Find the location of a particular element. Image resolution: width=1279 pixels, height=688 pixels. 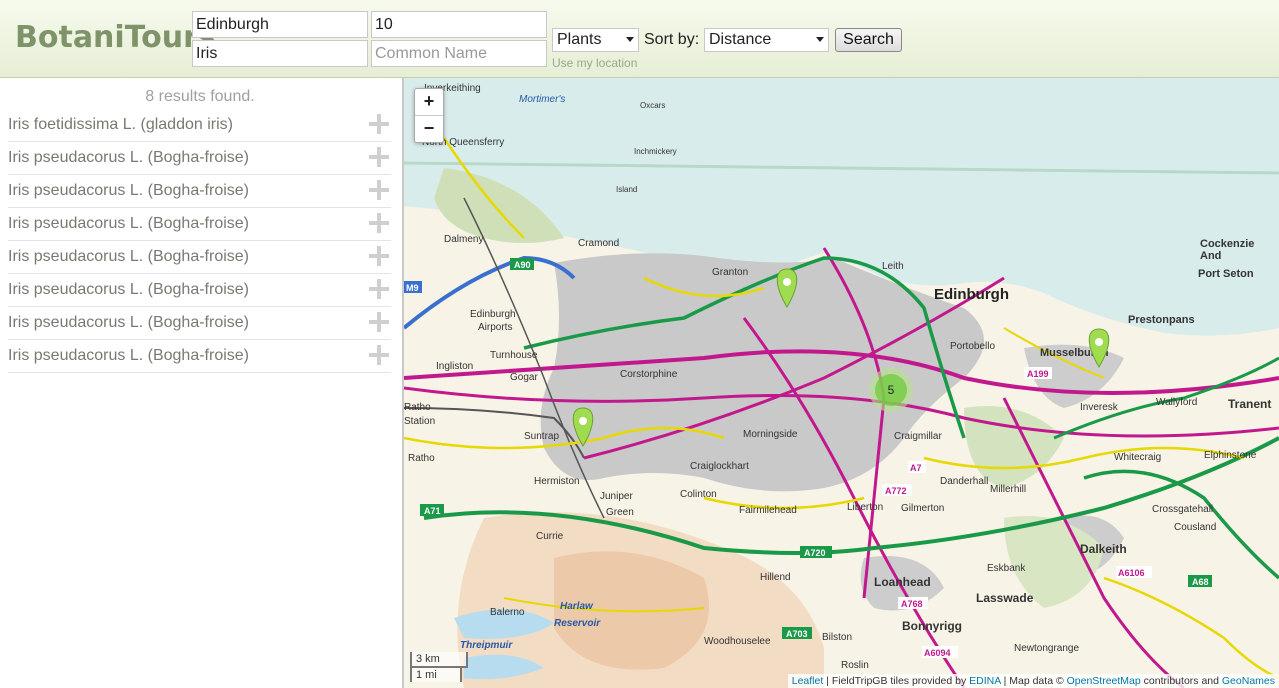

result-count: 8 results found. is located at coordinates (200, 96).